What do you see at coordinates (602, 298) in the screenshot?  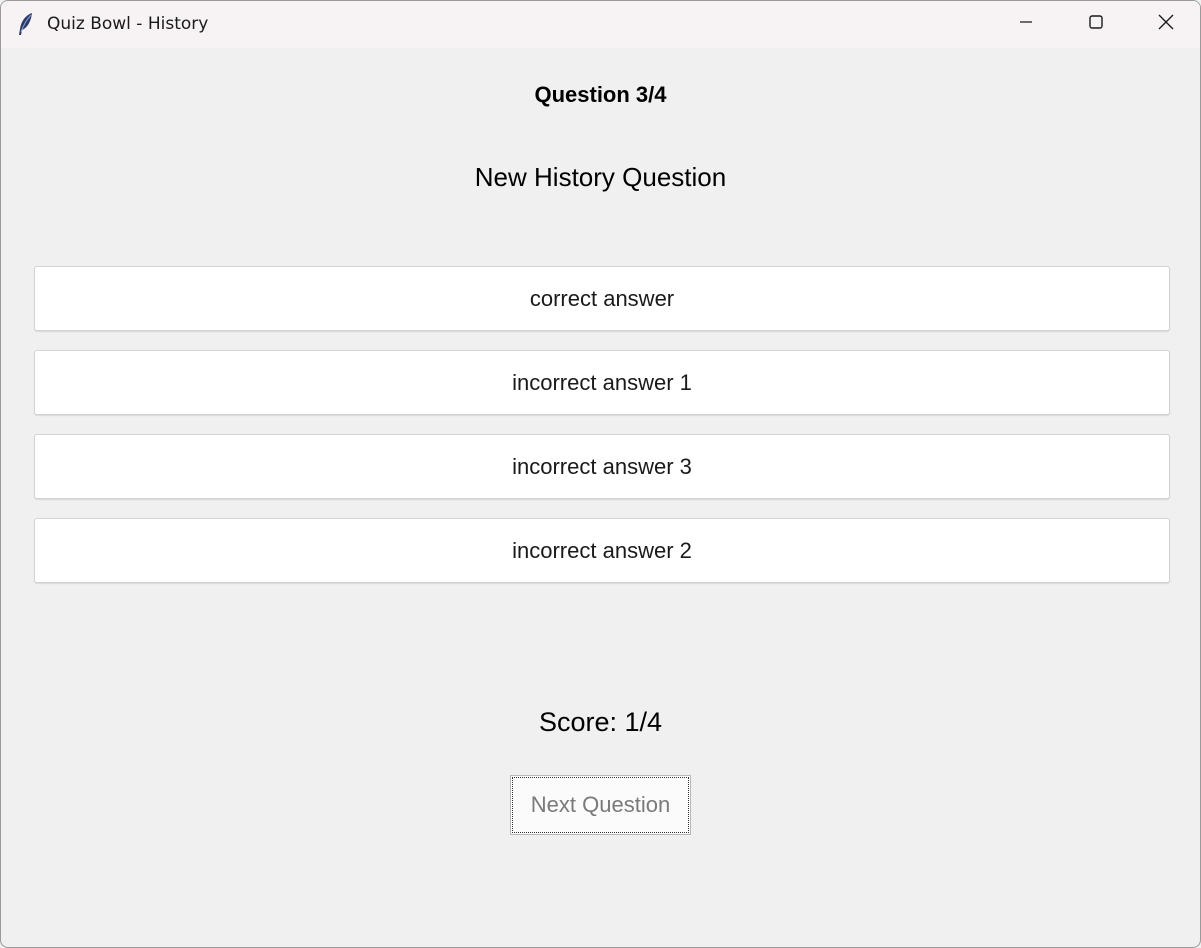 I see `answer-button-1: correct answer` at bounding box center [602, 298].